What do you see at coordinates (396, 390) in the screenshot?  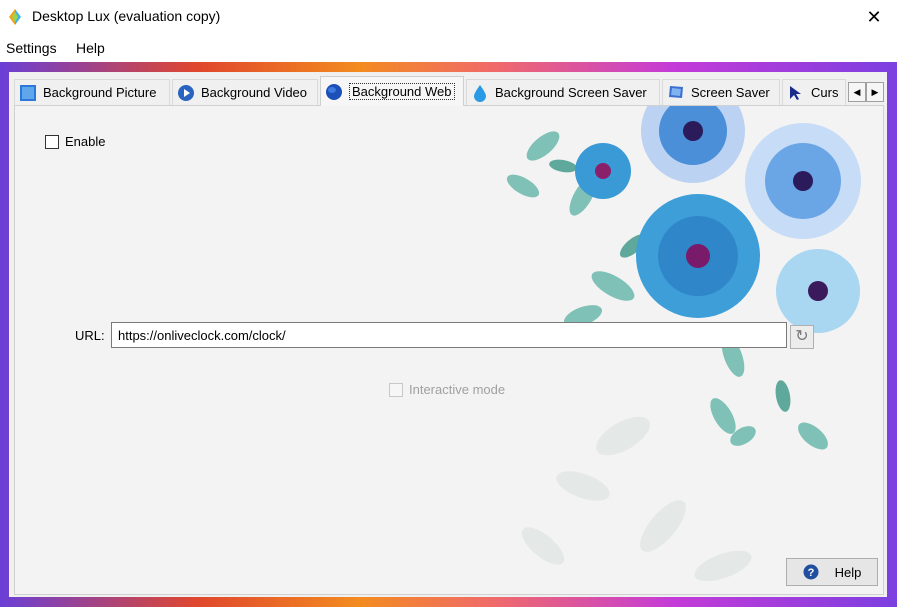 I see `interactive-mode-checkbox` at bounding box center [396, 390].